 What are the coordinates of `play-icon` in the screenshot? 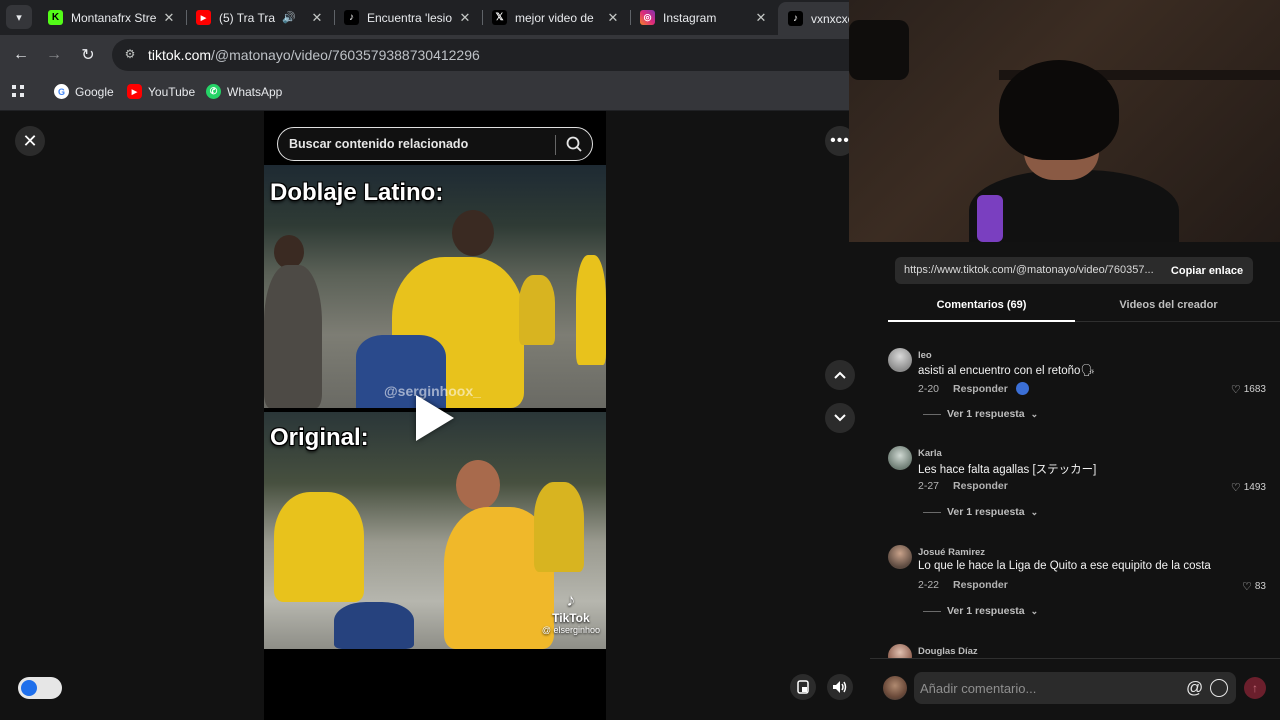 It's located at (435, 418).